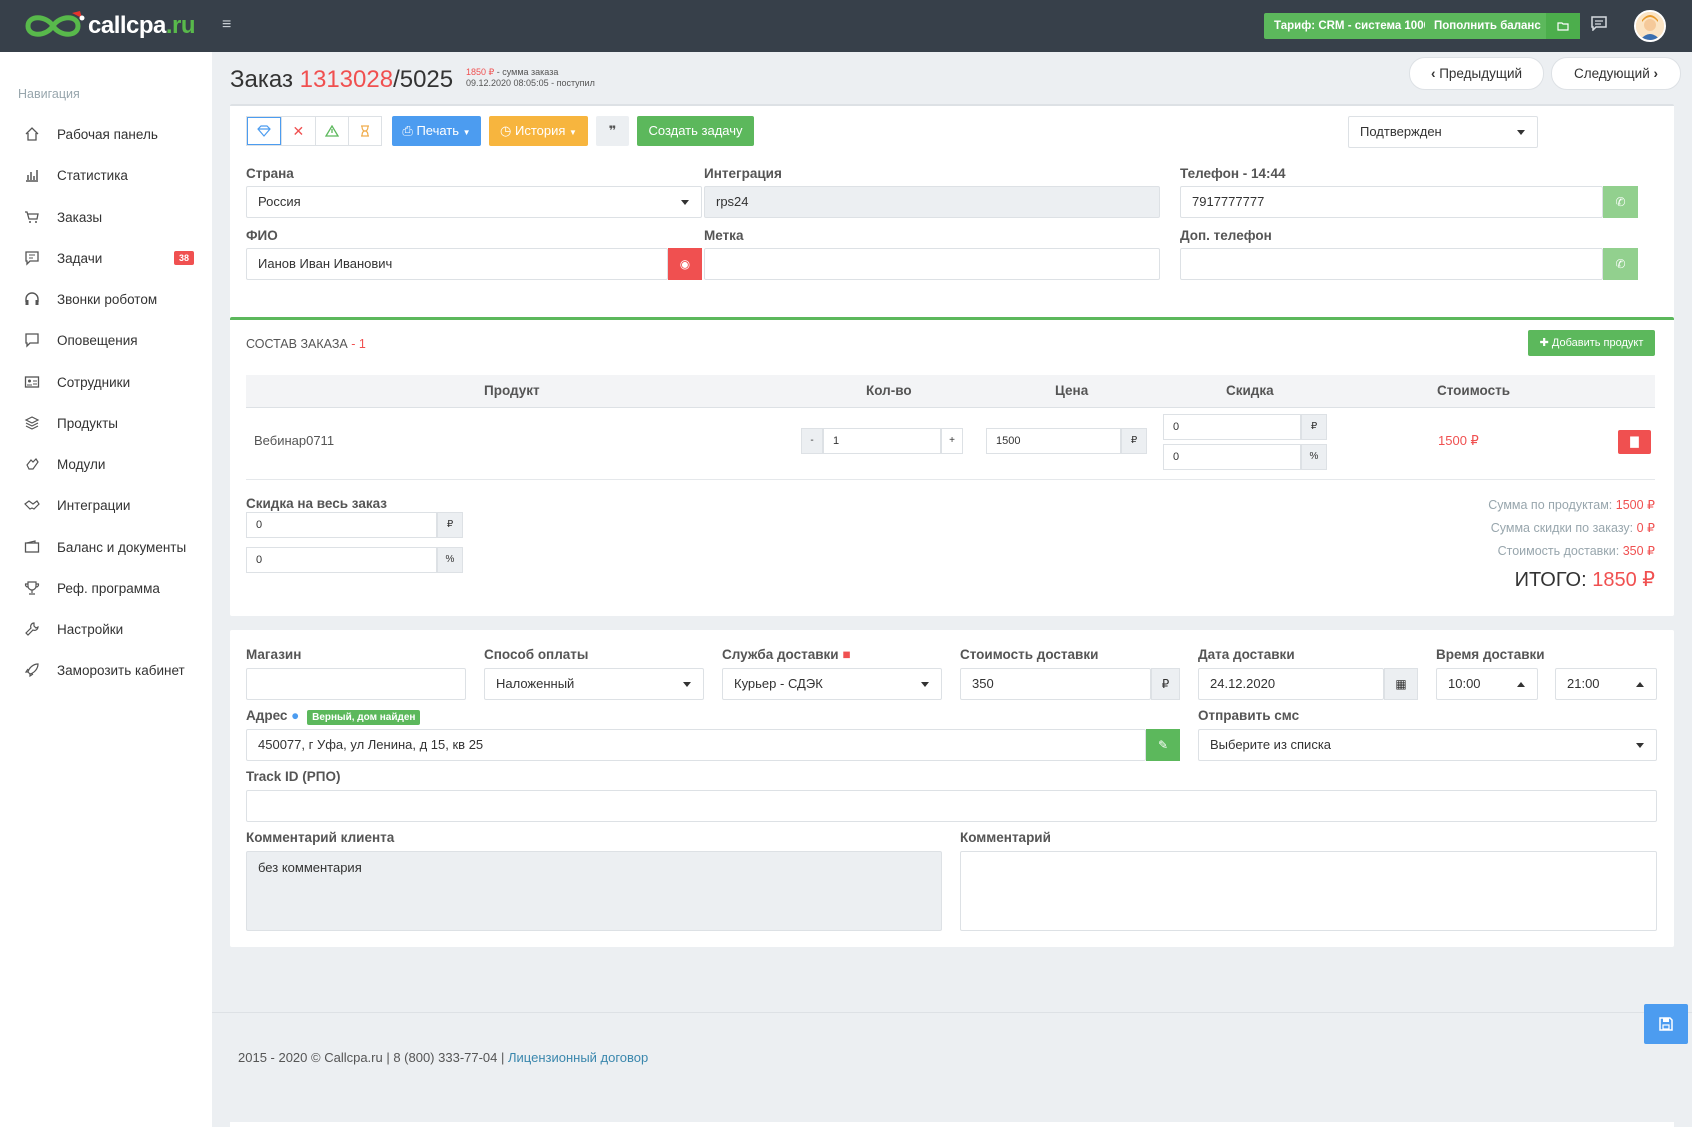 The image size is (1692, 1127). Describe the element at coordinates (1544, 343) in the screenshot. I see `plus-icon: ✚` at that location.